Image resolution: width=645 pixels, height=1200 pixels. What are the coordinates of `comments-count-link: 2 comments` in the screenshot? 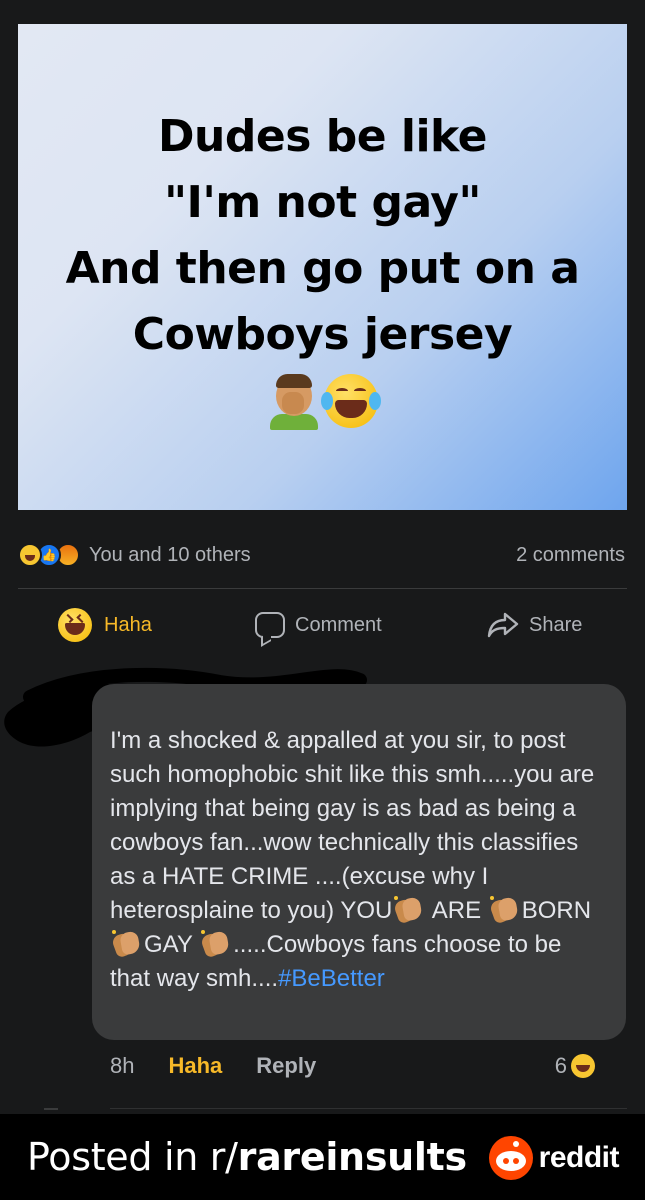 It's located at (570, 555).